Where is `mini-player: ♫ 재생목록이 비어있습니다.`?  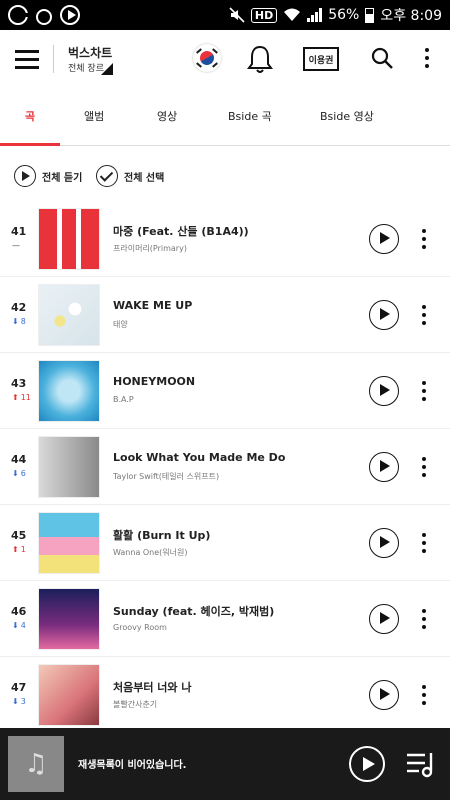
mini-player: ♫ 재생목록이 비어있습니다. is located at coordinates (225, 764).